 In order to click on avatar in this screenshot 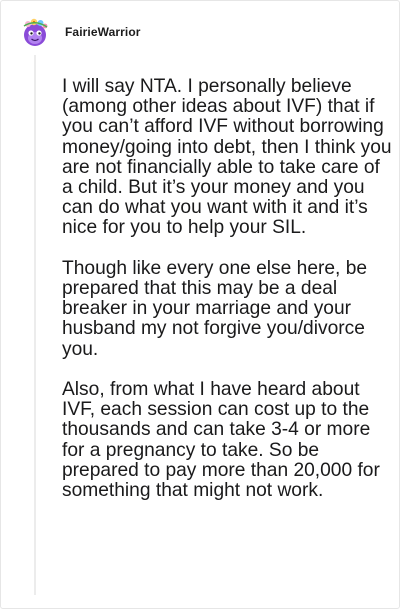, I will do `click(35, 32)`.